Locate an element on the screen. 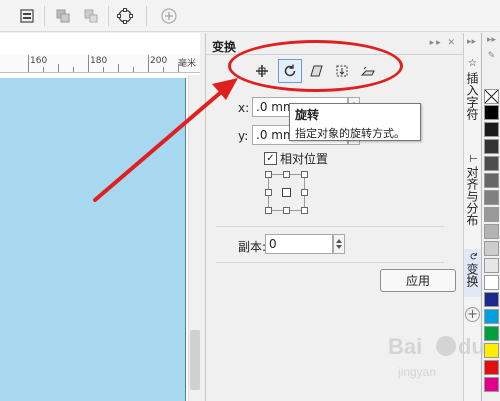 Image resolution: width=500 pixels, height=401 pixels. y-label: y: is located at coordinates (243, 136).